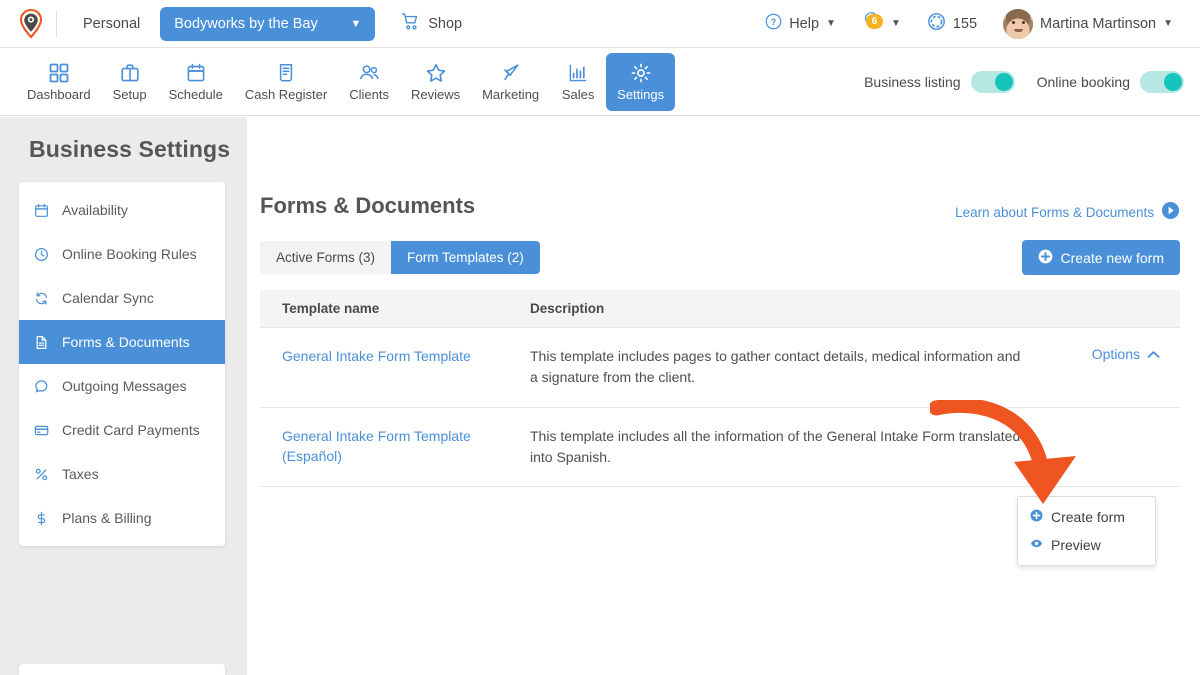 The height and width of the screenshot is (675, 1200). Describe the element at coordinates (1100, 354) in the screenshot. I see `options-menu-button: Options` at that location.